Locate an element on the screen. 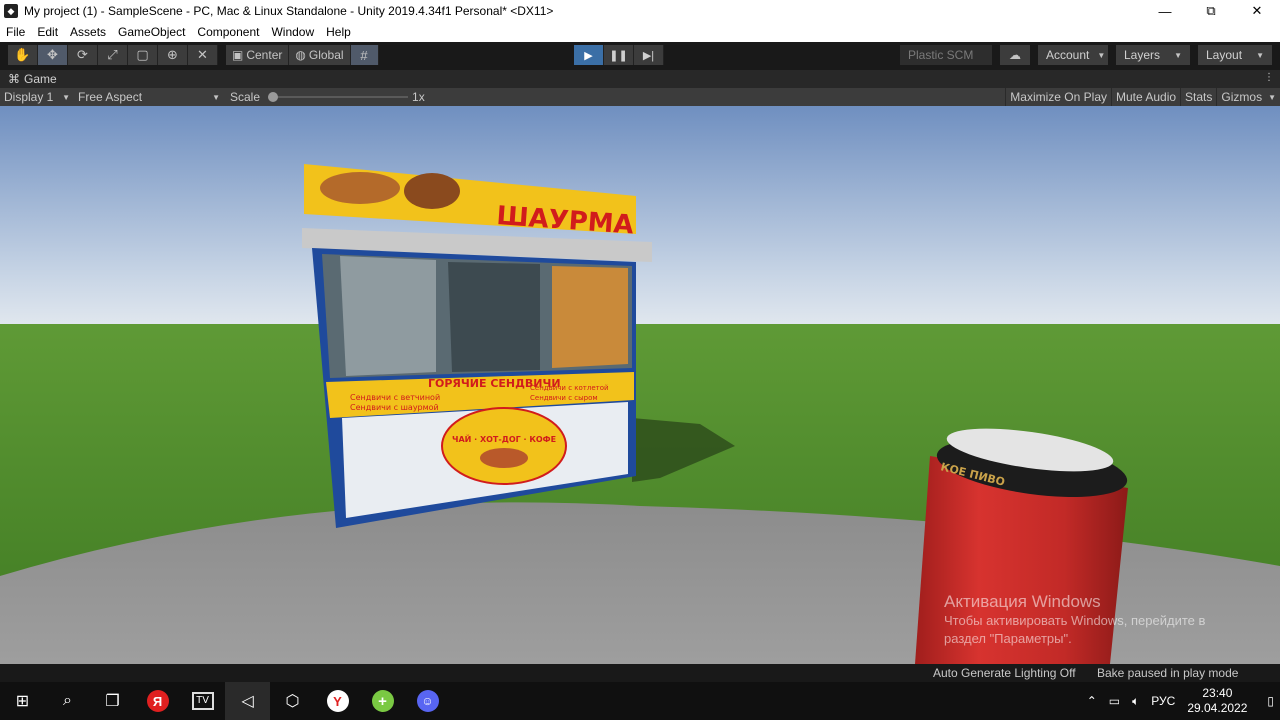 Image resolution: width=1280 pixels, height=720 pixels. clock-date: 29.04.2022 is located at coordinates (1217, 708).